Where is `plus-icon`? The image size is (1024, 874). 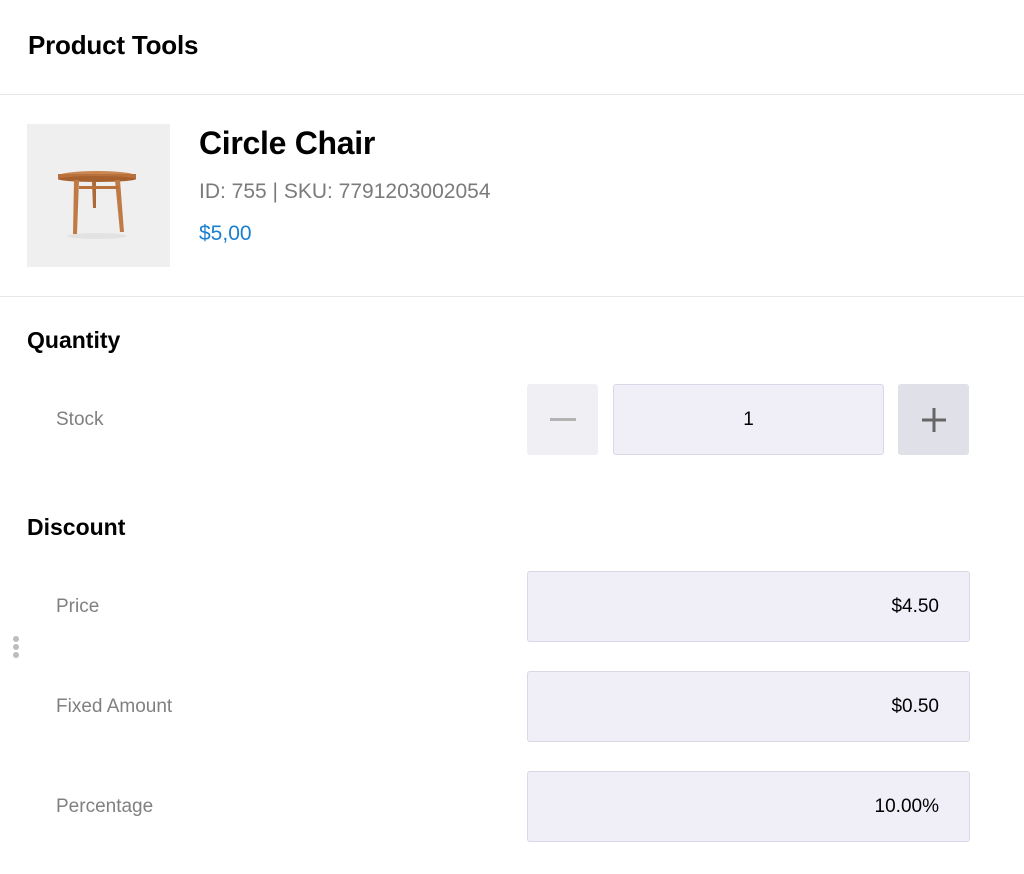
plus-icon is located at coordinates (933, 419).